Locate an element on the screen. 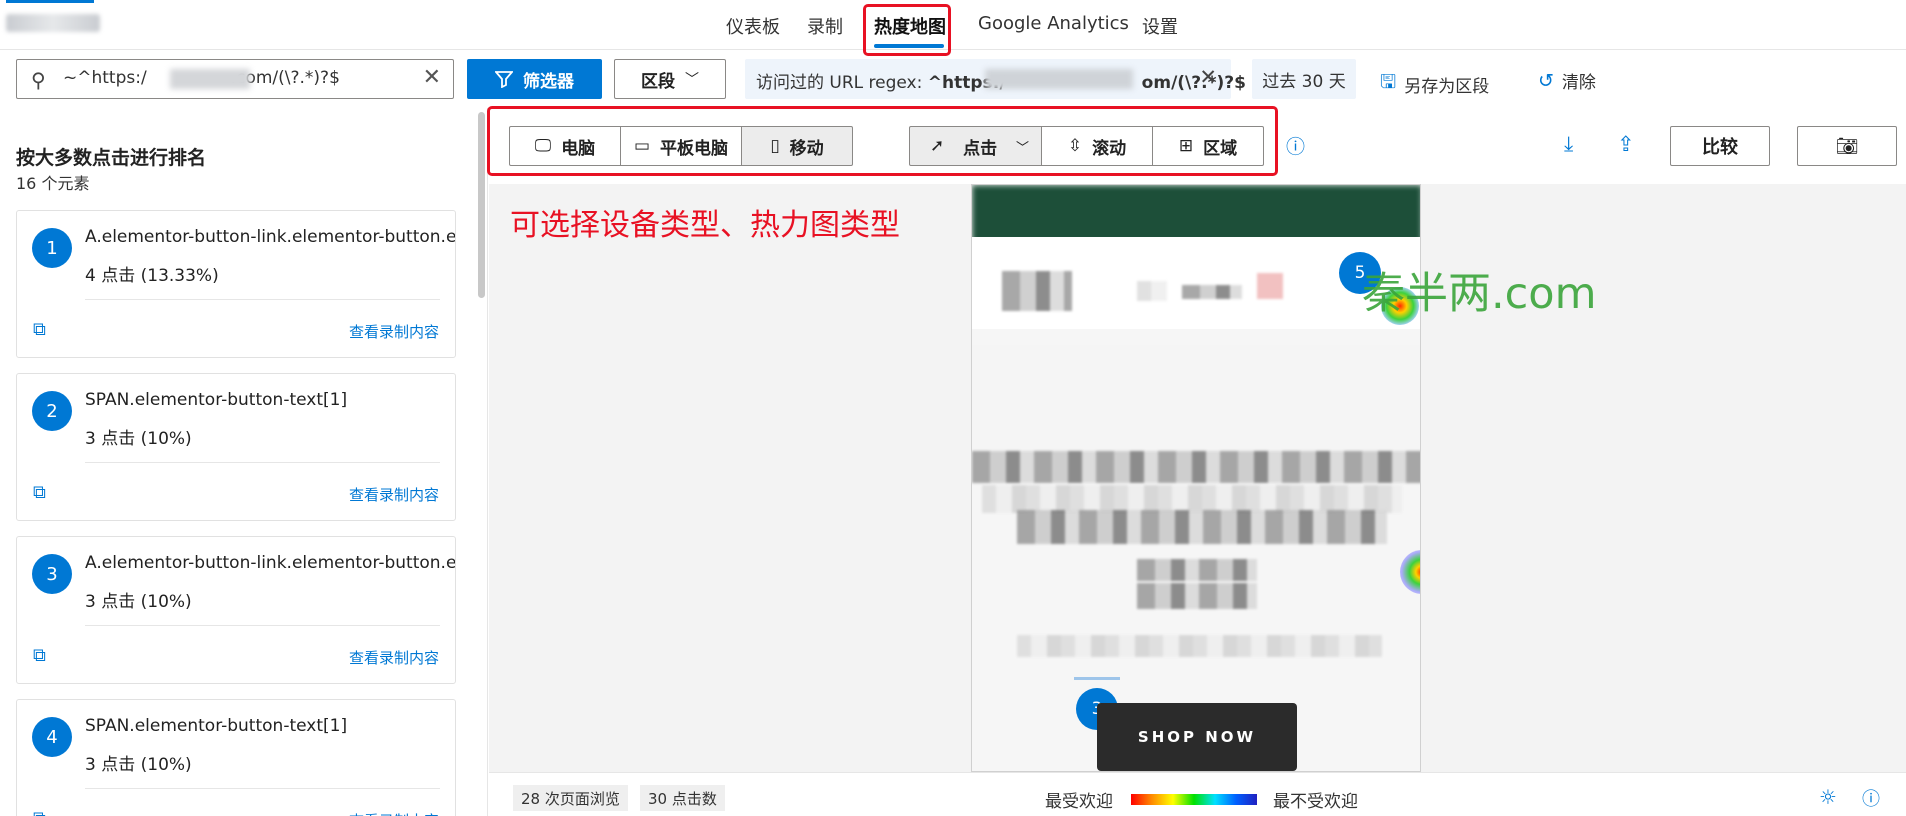 The image size is (1906, 816). watermark-text: 秦半两.com is located at coordinates (1479, 294).